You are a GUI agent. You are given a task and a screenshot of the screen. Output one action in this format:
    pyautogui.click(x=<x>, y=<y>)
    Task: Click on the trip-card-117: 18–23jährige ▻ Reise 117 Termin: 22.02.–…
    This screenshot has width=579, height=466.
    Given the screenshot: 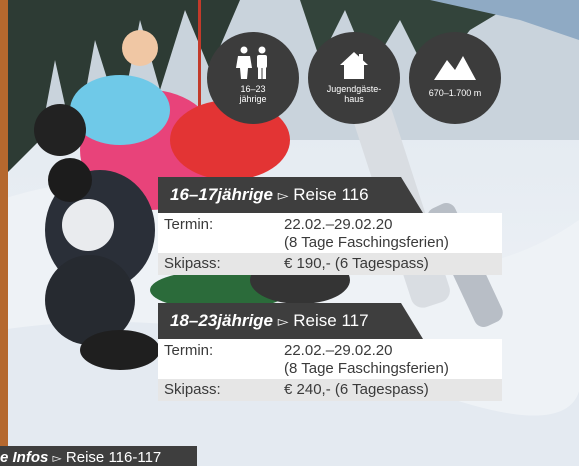 What is the action you would take?
    pyautogui.click(x=330, y=352)
    